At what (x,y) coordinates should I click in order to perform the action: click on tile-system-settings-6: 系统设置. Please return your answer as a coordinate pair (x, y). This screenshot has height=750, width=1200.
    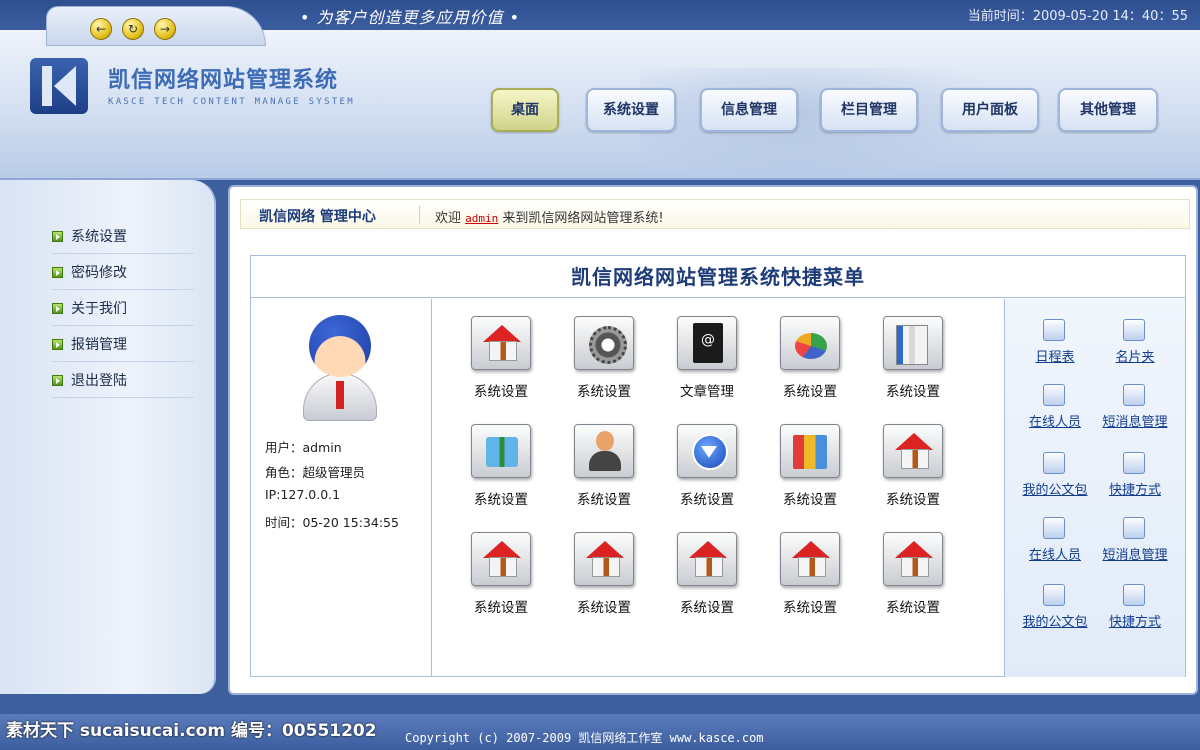
    Looking at the image, I should click on (498, 472).